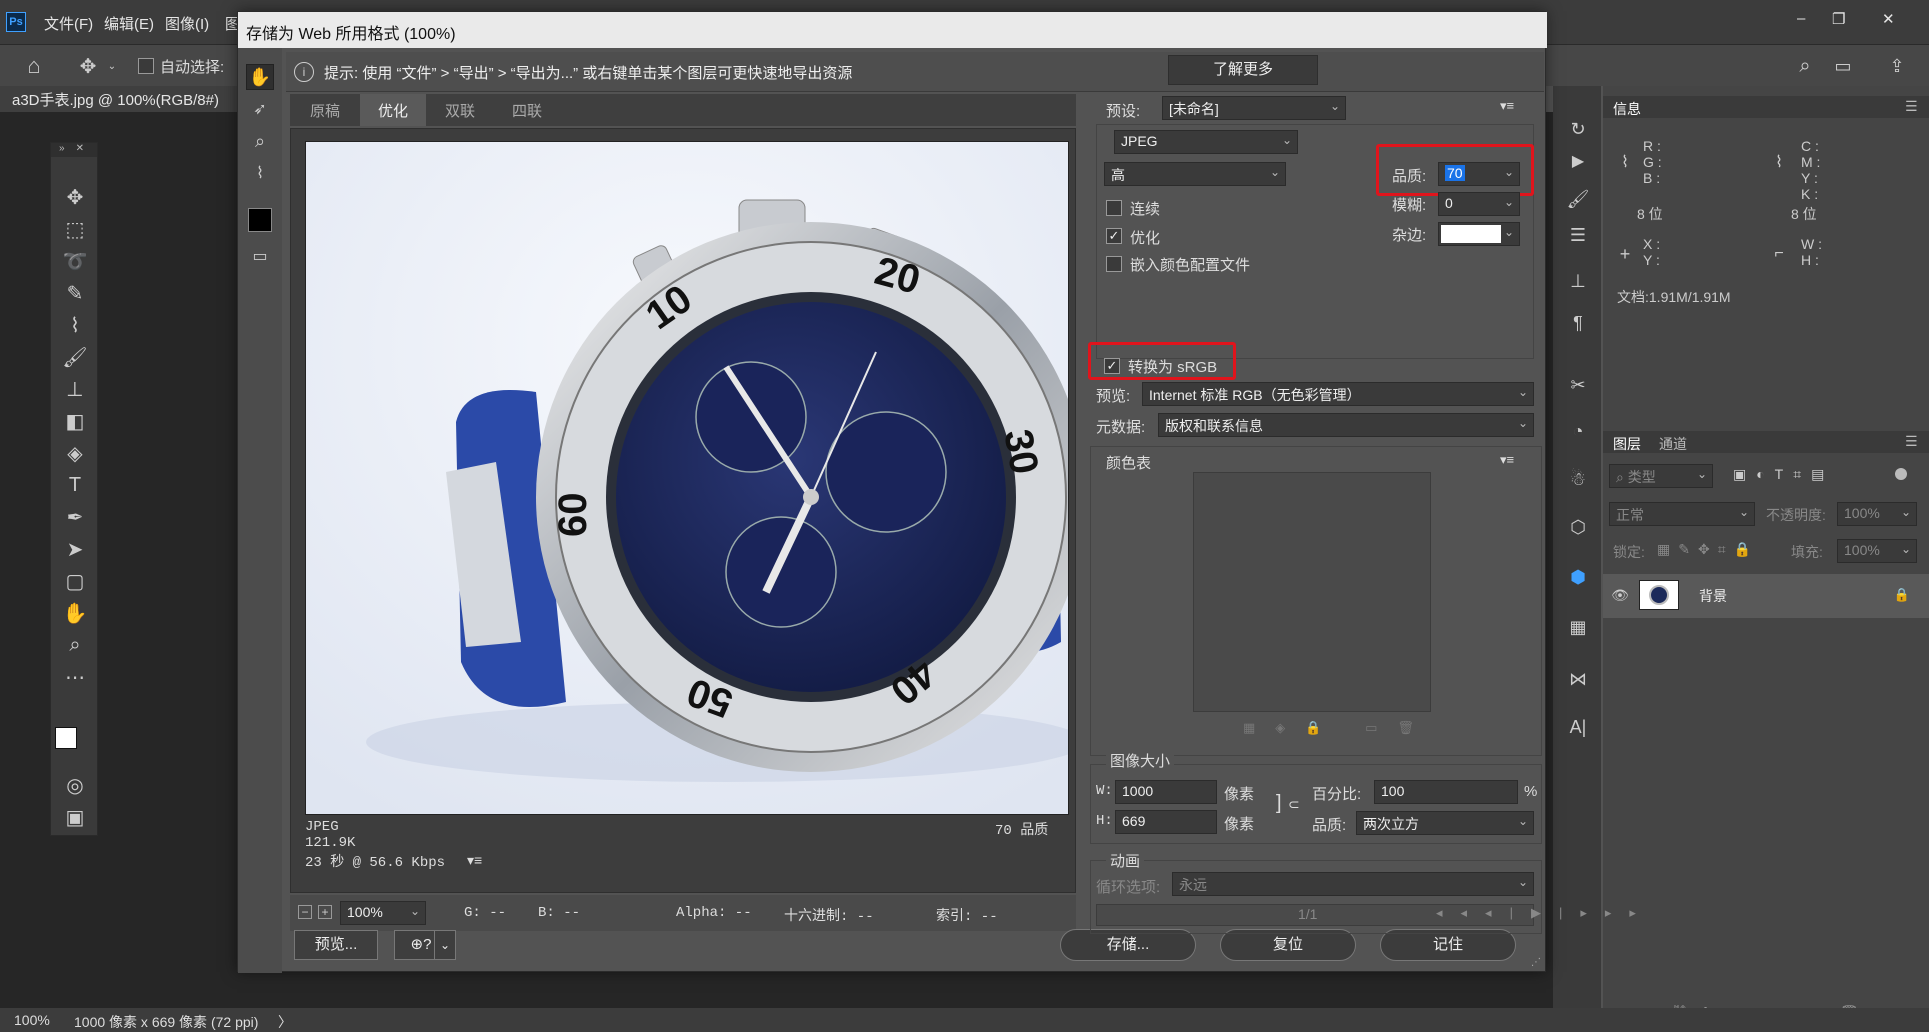  What do you see at coordinates (474, 860) in the screenshot?
I see `download-menu-icon: ▾≡` at bounding box center [474, 860].